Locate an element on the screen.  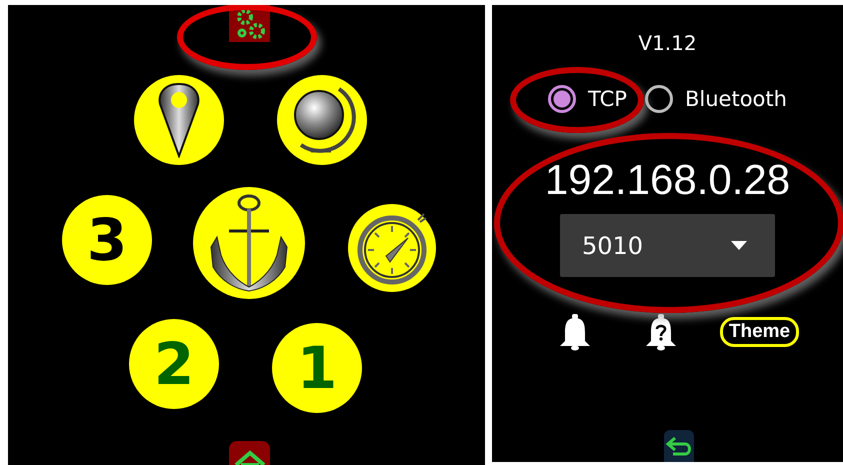
map-pin-icon is located at coordinates (179, 120).